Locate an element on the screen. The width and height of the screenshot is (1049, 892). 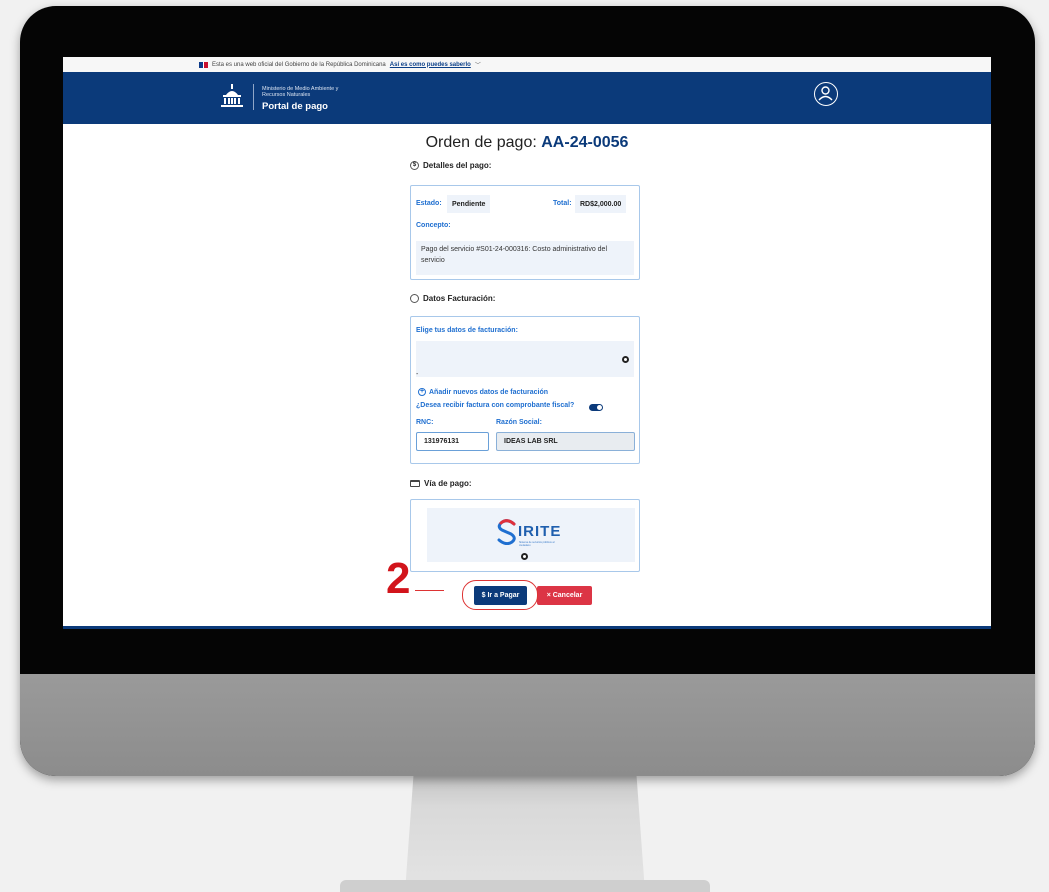
order-id: AA-24-0056 is located at coordinates (585, 142).